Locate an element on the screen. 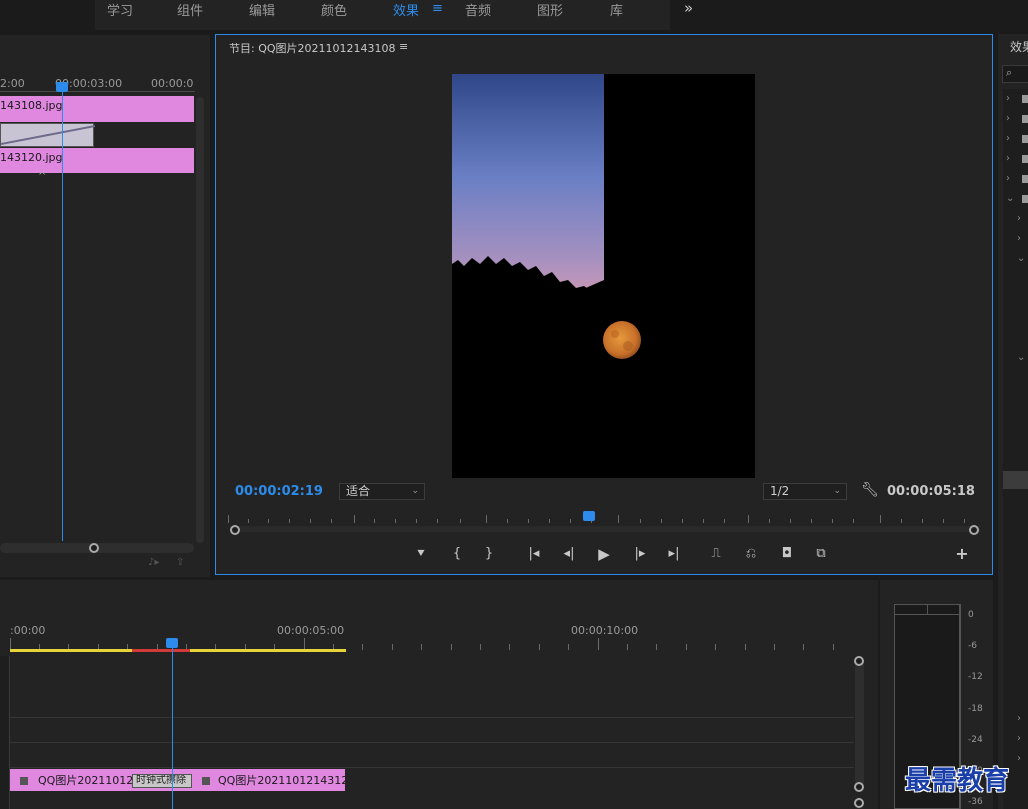 The height and width of the screenshot is (809, 1028). comparison-view-icon: ⧉ is located at coordinates (821, 555).